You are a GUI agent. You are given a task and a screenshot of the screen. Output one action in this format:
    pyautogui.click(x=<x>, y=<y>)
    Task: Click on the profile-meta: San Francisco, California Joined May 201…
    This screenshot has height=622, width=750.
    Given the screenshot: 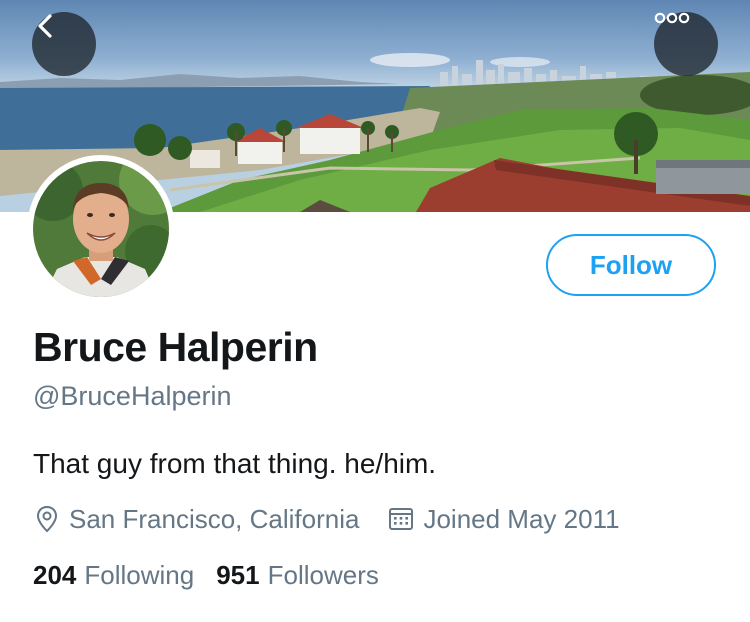 What is the action you would take?
    pyautogui.click(x=326, y=519)
    